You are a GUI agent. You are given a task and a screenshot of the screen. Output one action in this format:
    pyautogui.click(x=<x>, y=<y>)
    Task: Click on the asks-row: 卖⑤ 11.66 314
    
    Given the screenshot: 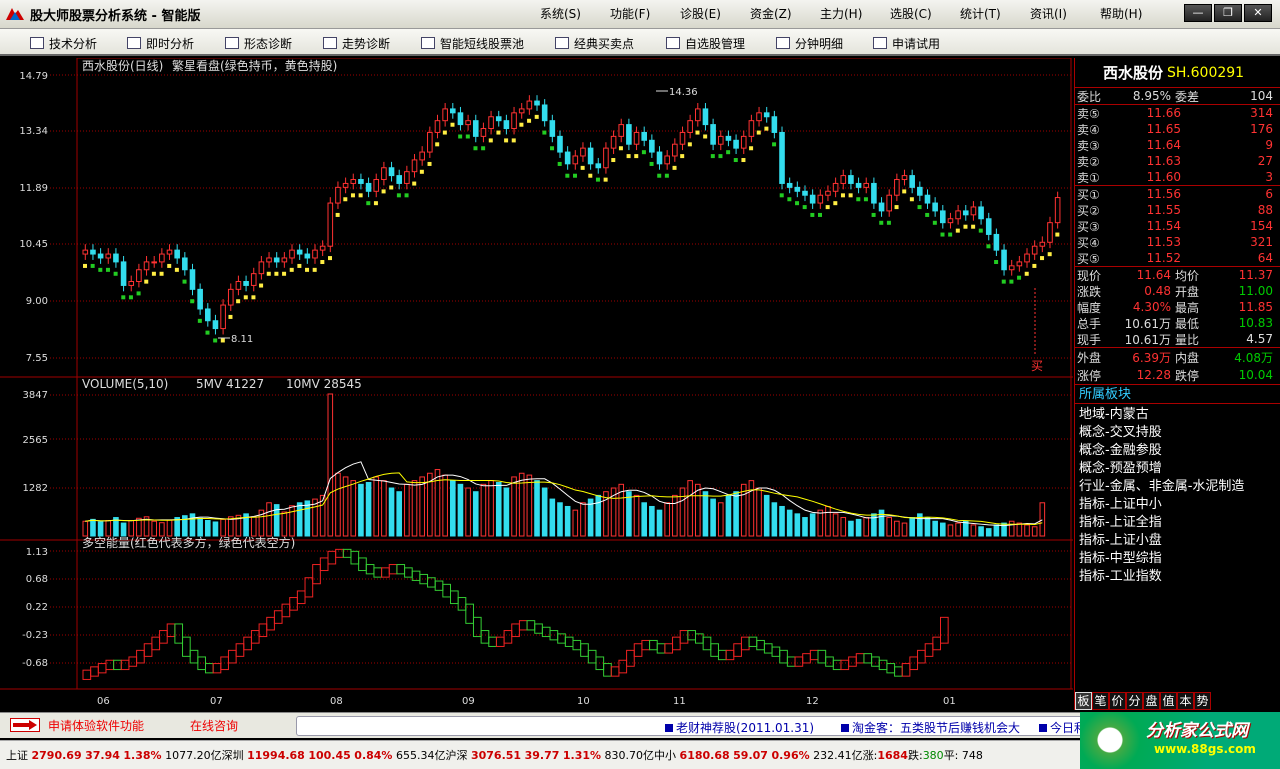 What is the action you would take?
    pyautogui.click(x=1177, y=113)
    